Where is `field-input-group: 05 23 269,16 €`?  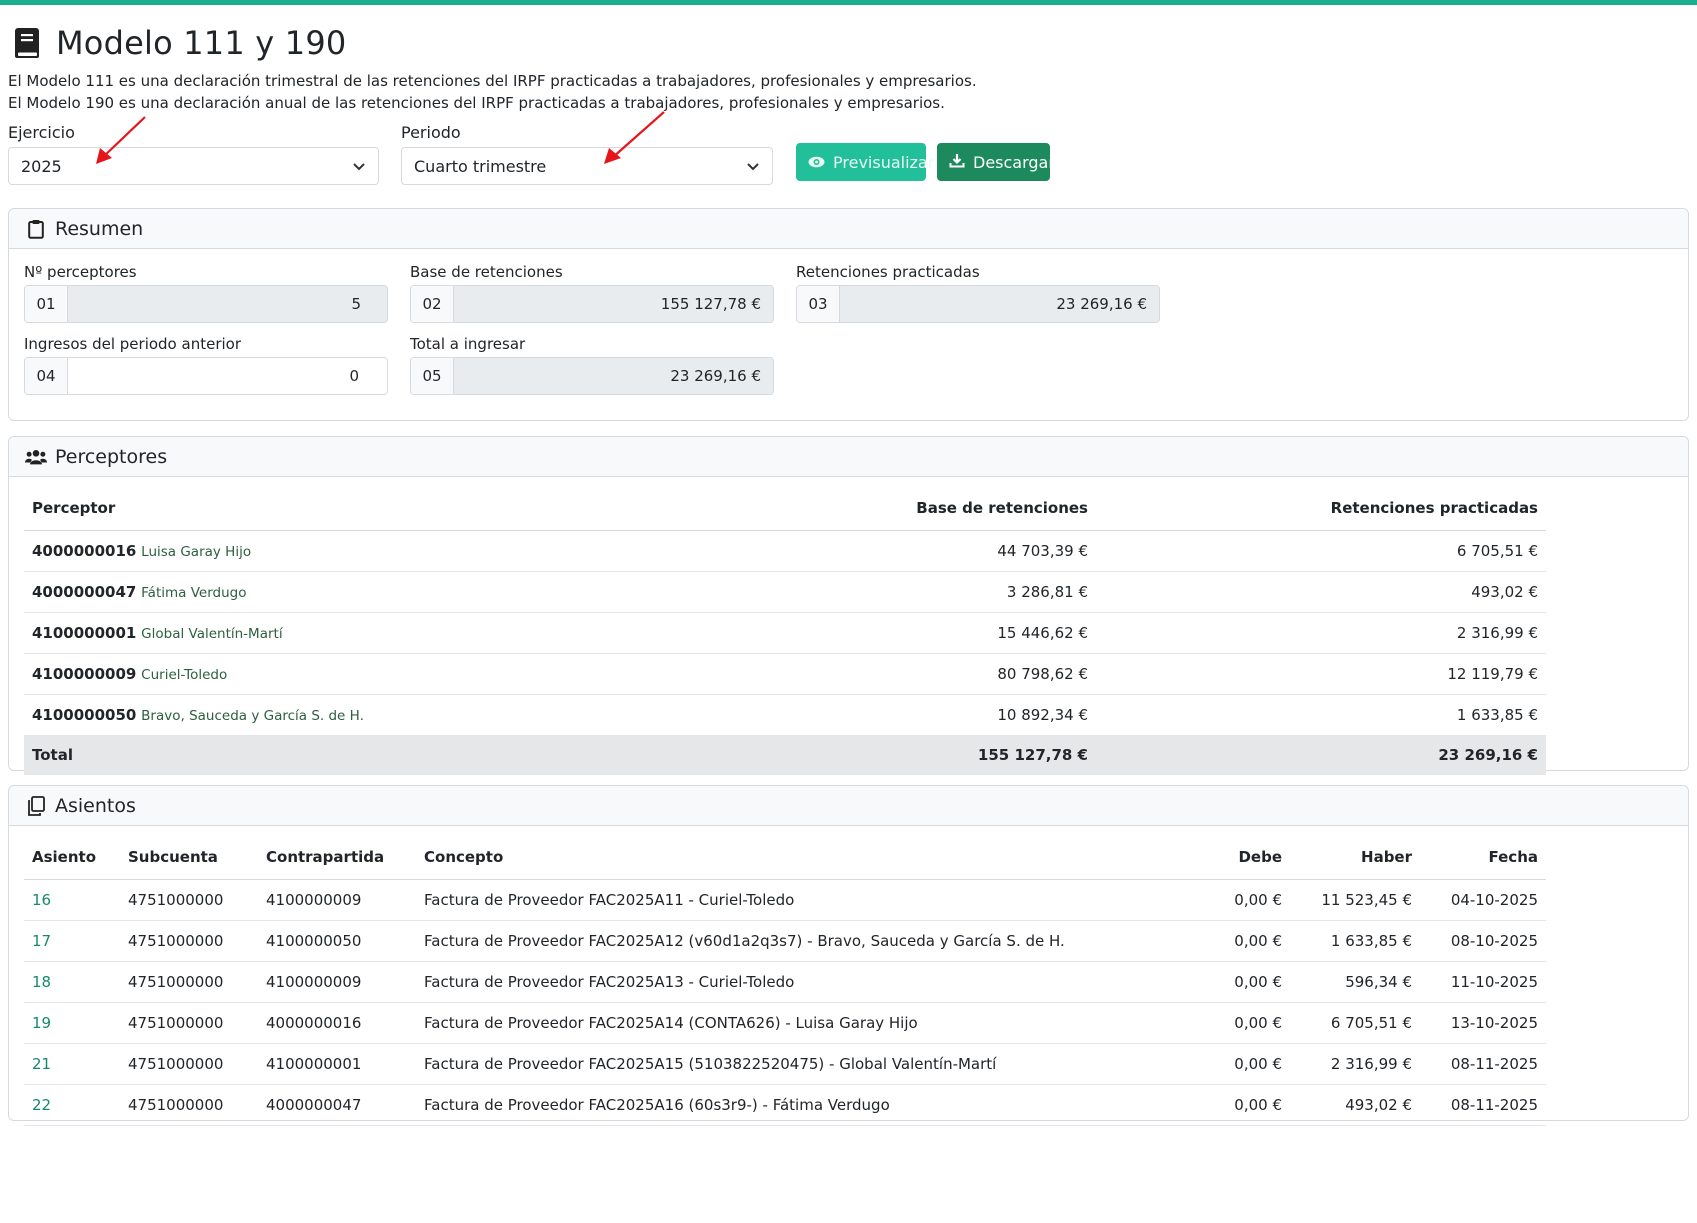
field-input-group: 05 23 269,16 € is located at coordinates (592, 376).